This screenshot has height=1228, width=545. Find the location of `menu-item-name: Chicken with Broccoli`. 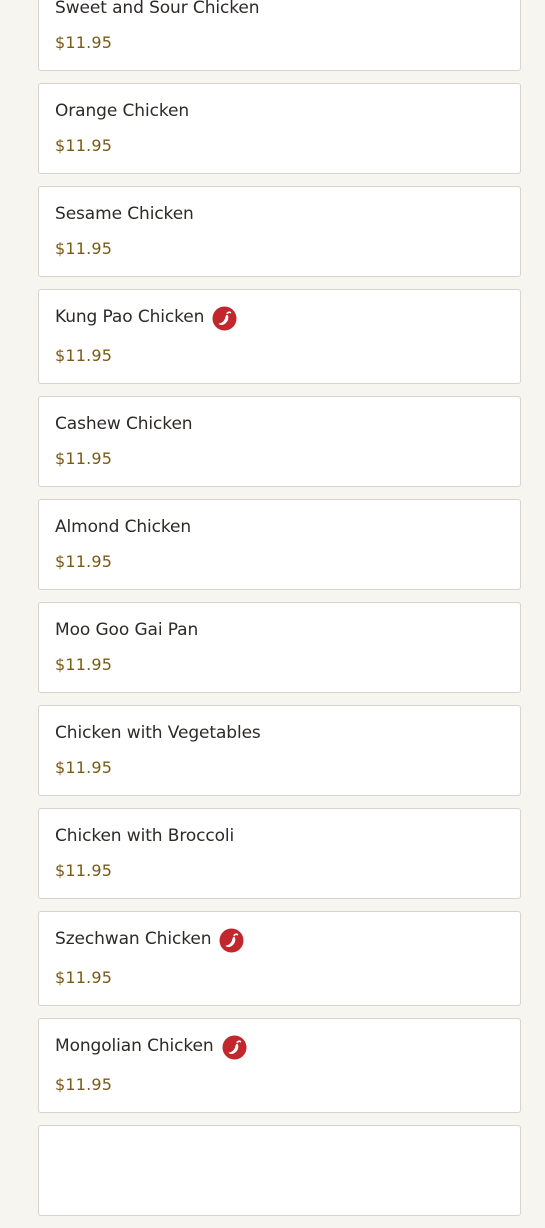

menu-item-name: Chicken with Broccoli is located at coordinates (145, 836).